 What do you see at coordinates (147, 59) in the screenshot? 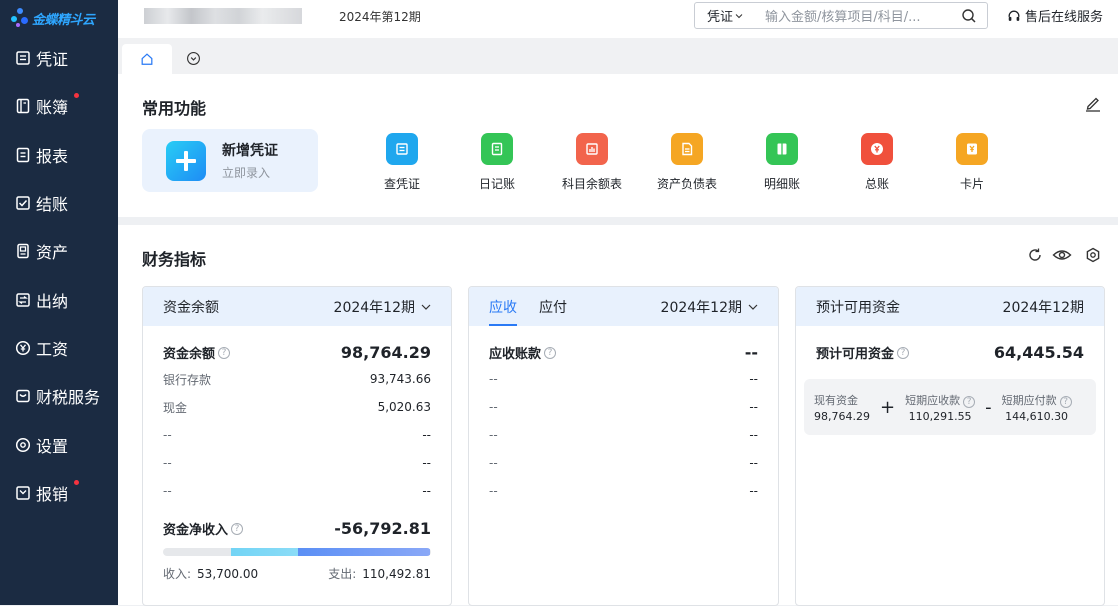
I see `tab-home` at bounding box center [147, 59].